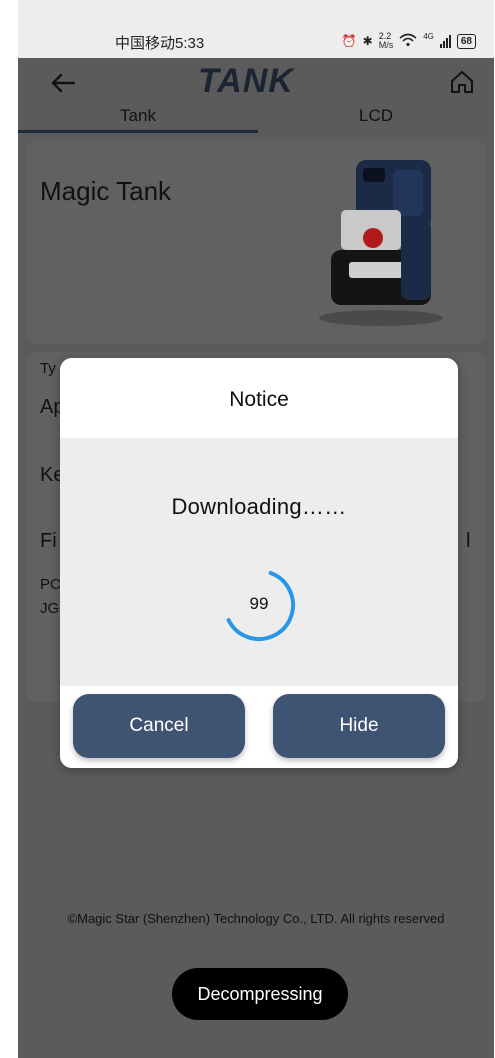 The width and height of the screenshot is (495, 1058). I want to click on wifi-icon, so click(408, 41).